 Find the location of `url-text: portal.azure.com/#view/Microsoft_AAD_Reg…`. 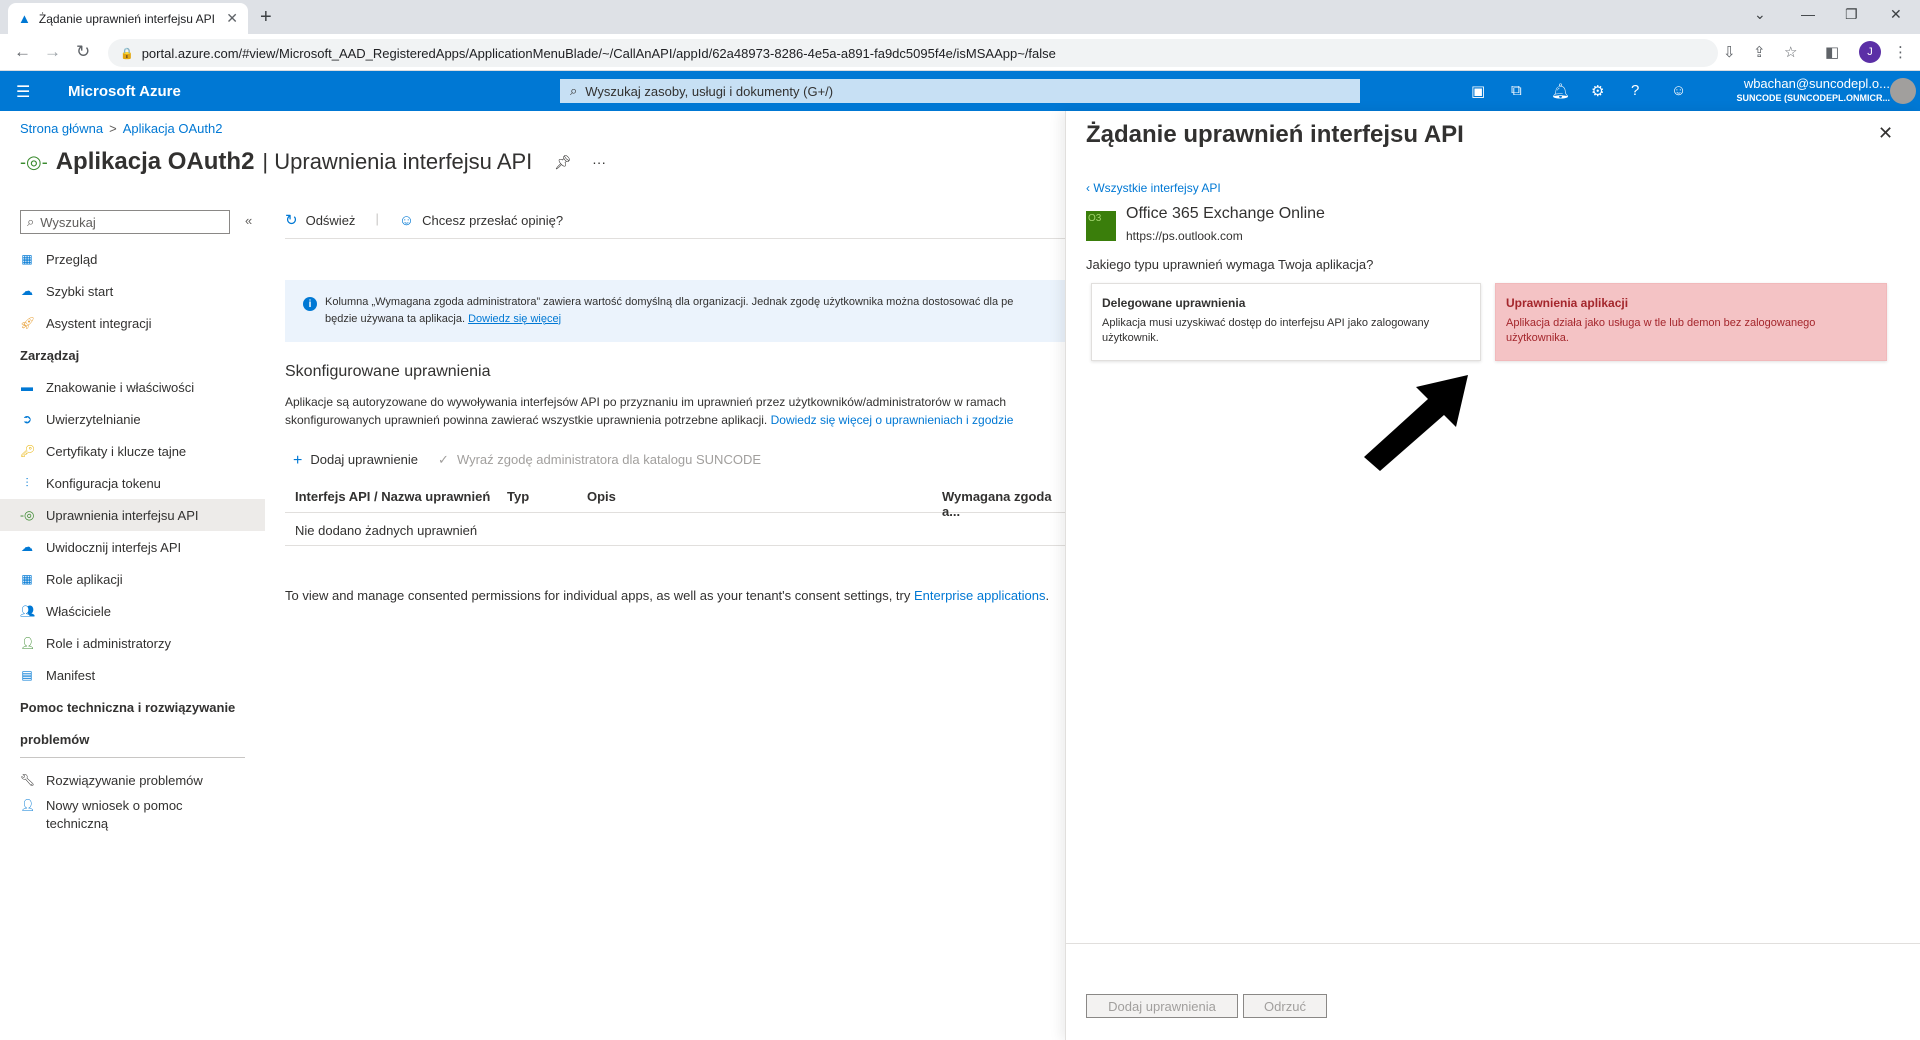

url-text: portal.azure.com/#view/Microsoft_AAD_Reg… is located at coordinates (598, 53).